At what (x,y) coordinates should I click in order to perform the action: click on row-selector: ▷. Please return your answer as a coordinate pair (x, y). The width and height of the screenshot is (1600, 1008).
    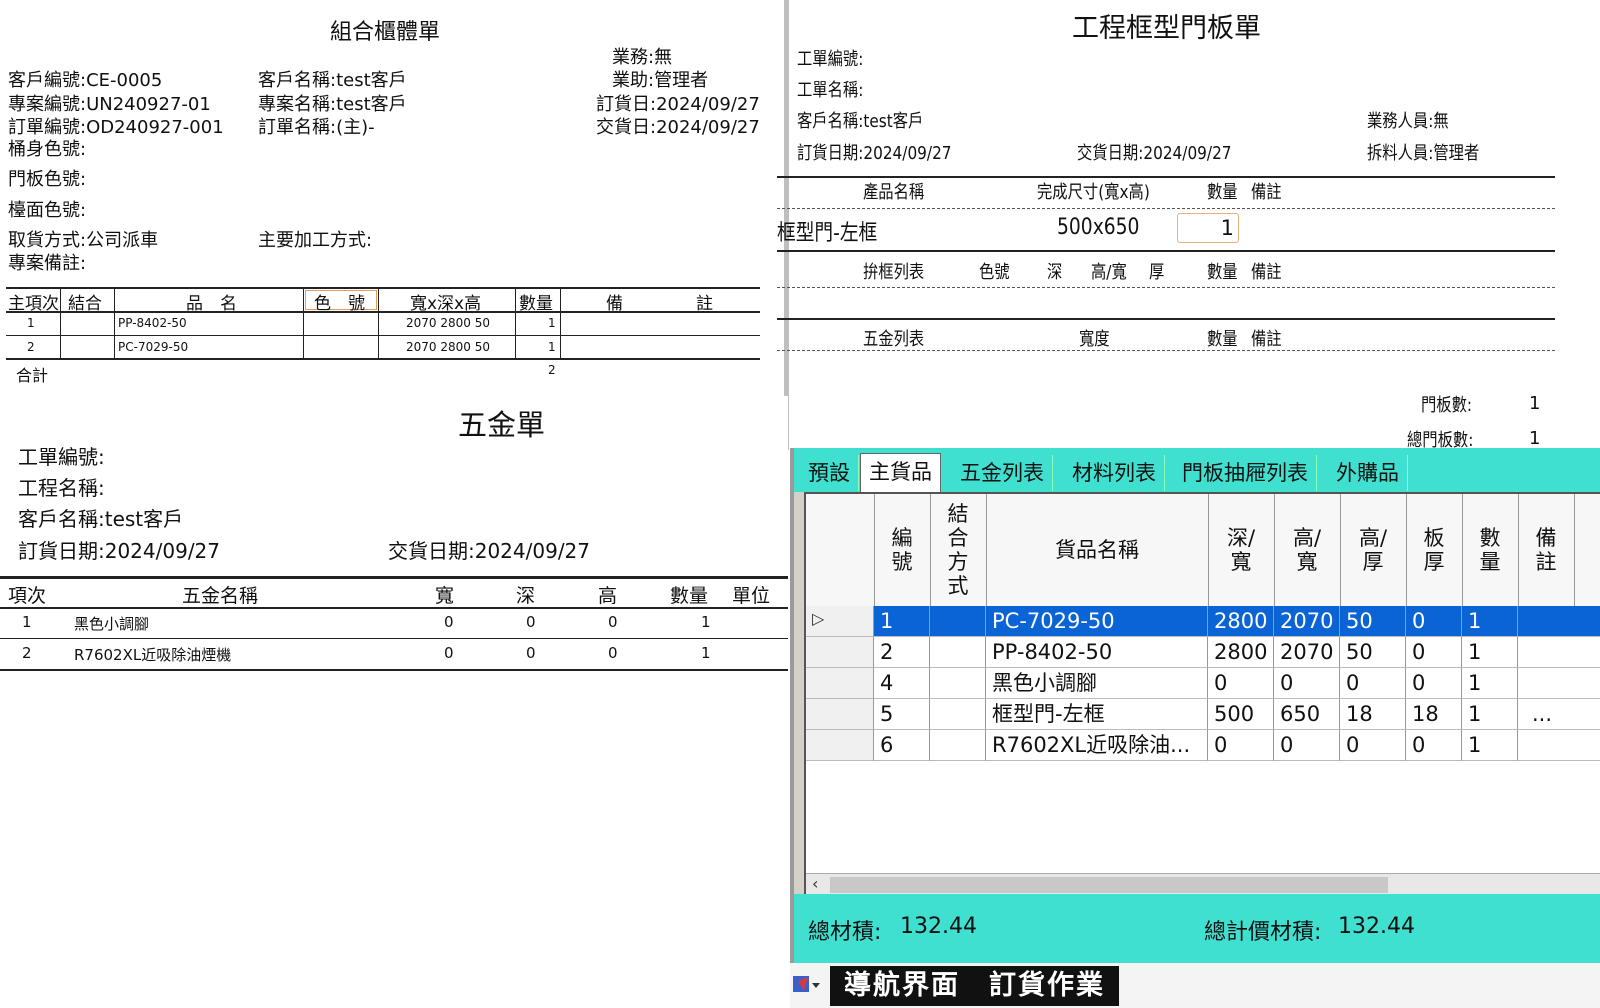
    Looking at the image, I should click on (840, 621).